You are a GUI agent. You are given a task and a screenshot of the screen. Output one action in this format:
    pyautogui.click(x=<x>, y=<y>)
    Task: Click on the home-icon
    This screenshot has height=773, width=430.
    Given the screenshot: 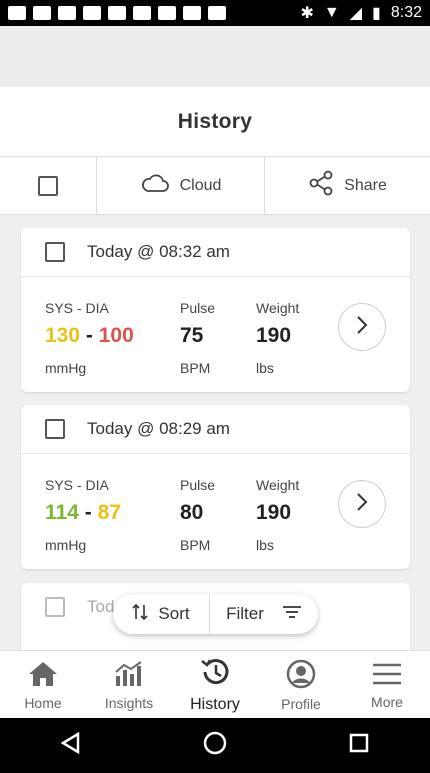 What is the action you would take?
    pyautogui.click(x=43, y=675)
    